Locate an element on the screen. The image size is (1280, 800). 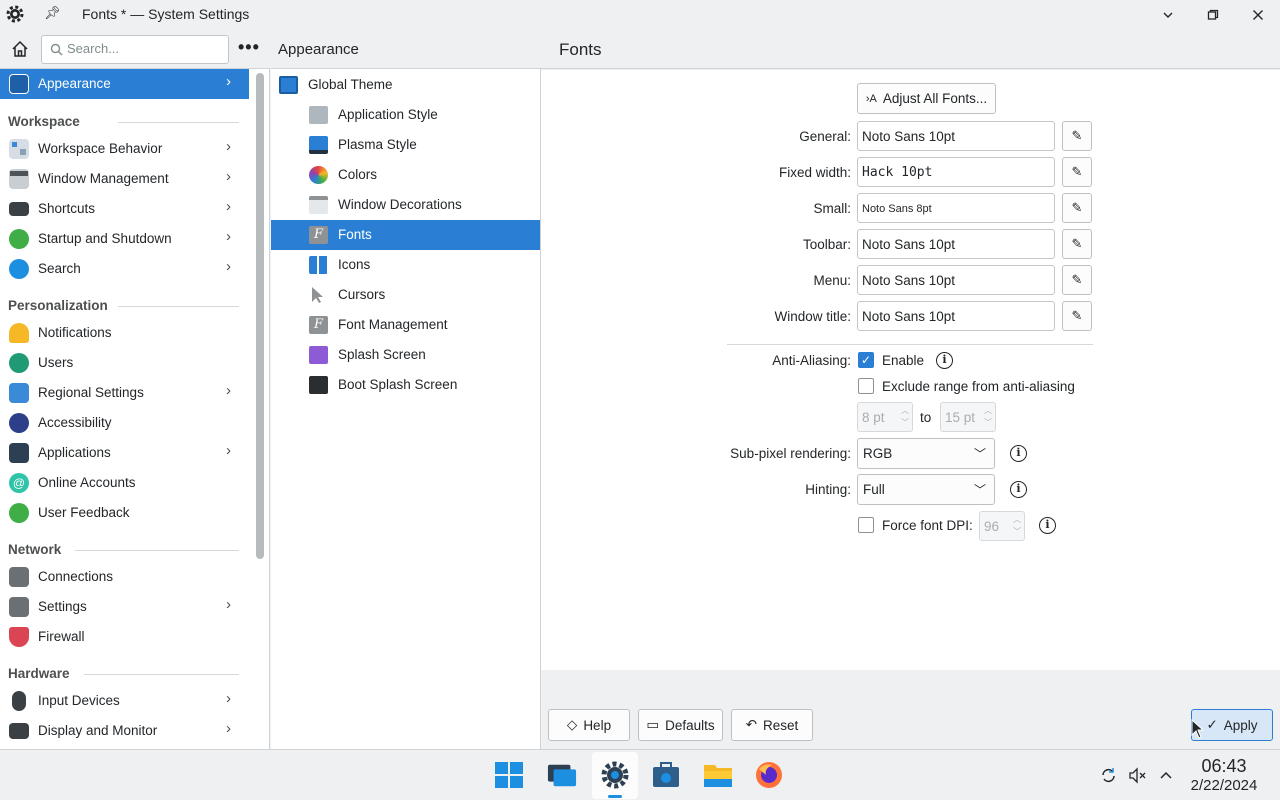
button-label: Defaults is located at coordinates (690, 725).